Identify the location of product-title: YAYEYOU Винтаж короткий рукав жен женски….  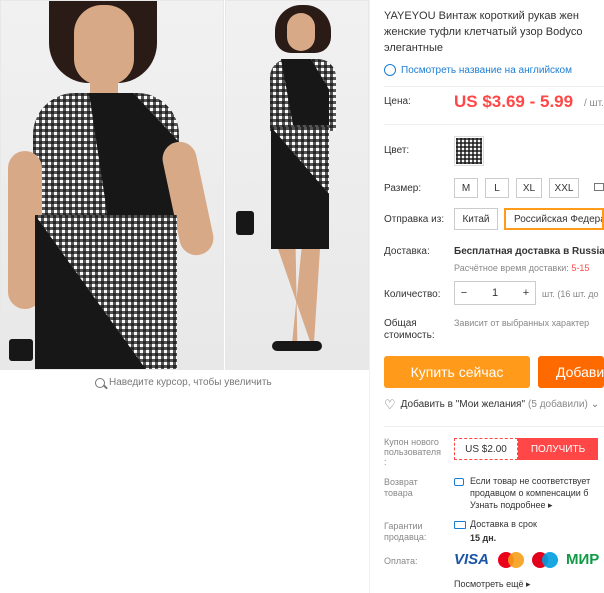
(494, 32).